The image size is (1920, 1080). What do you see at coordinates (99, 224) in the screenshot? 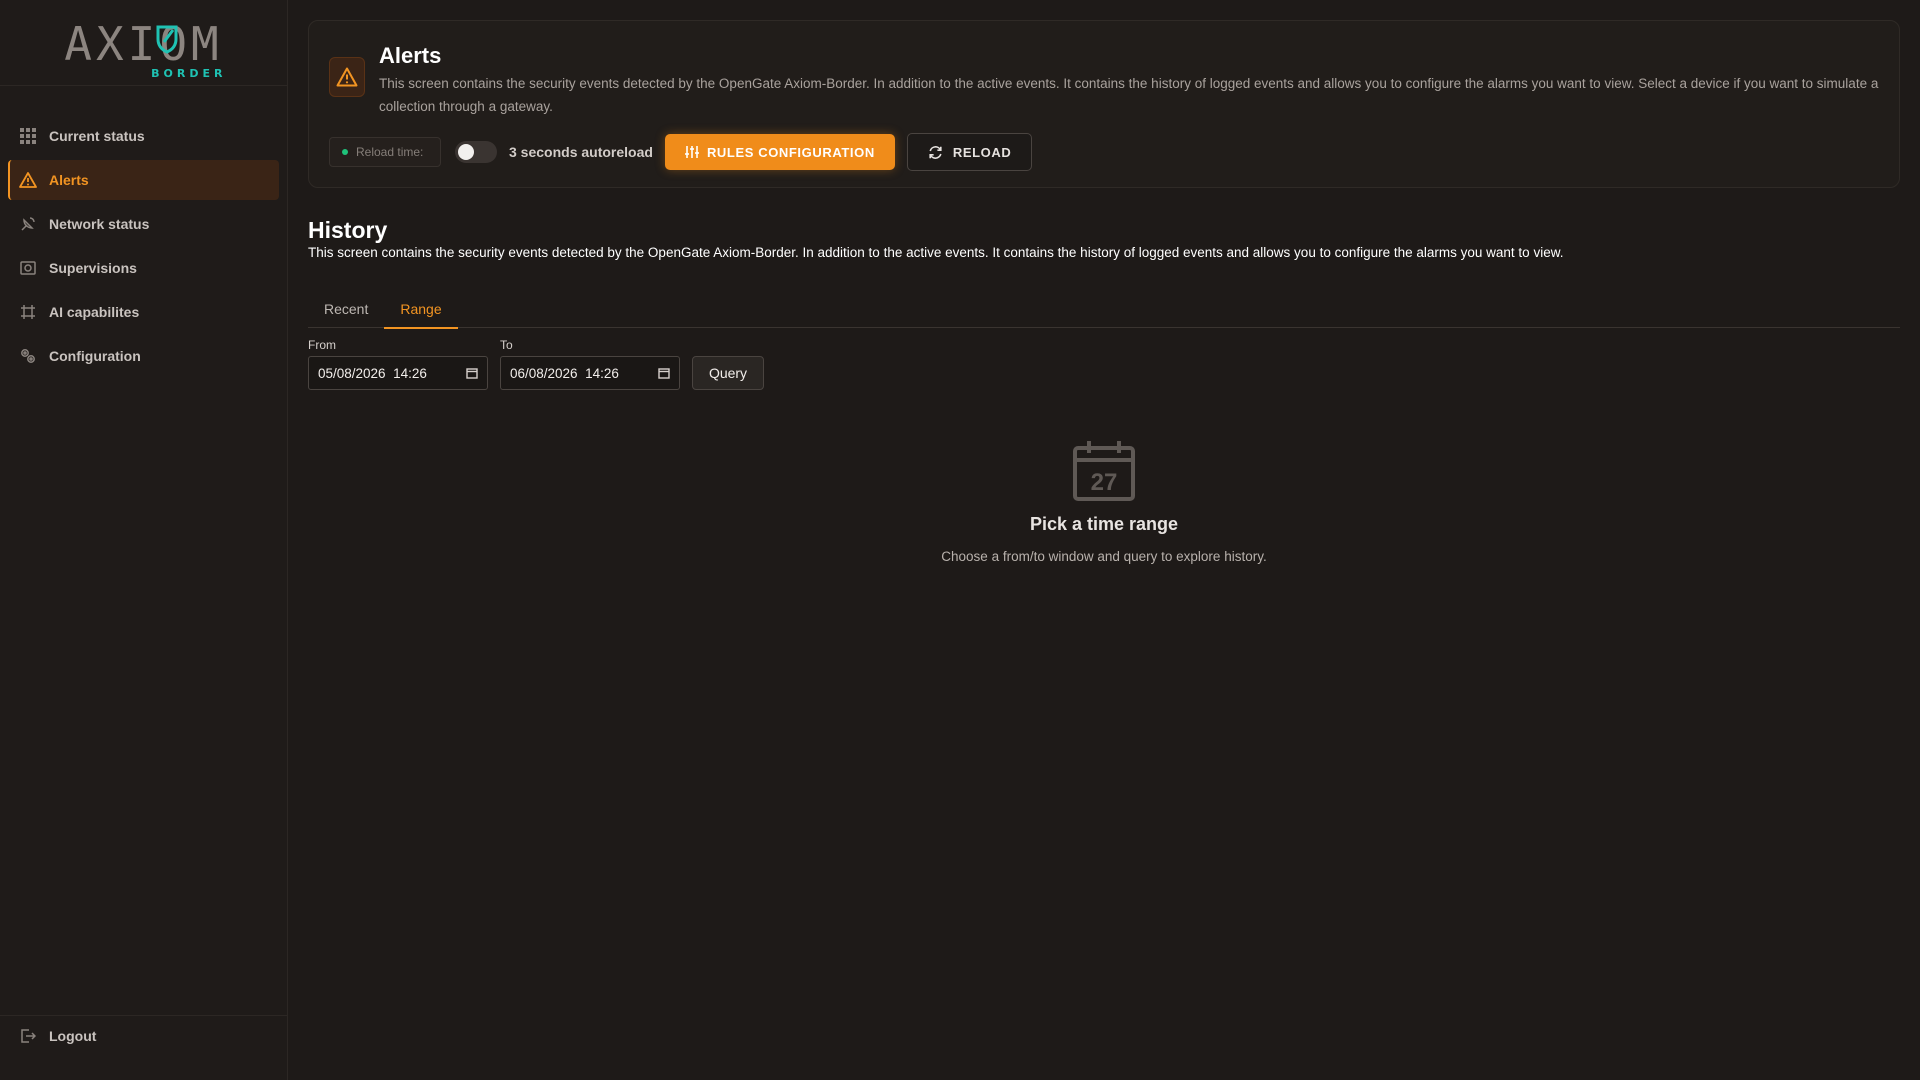
I see `sidebar-item-label: Network status` at bounding box center [99, 224].